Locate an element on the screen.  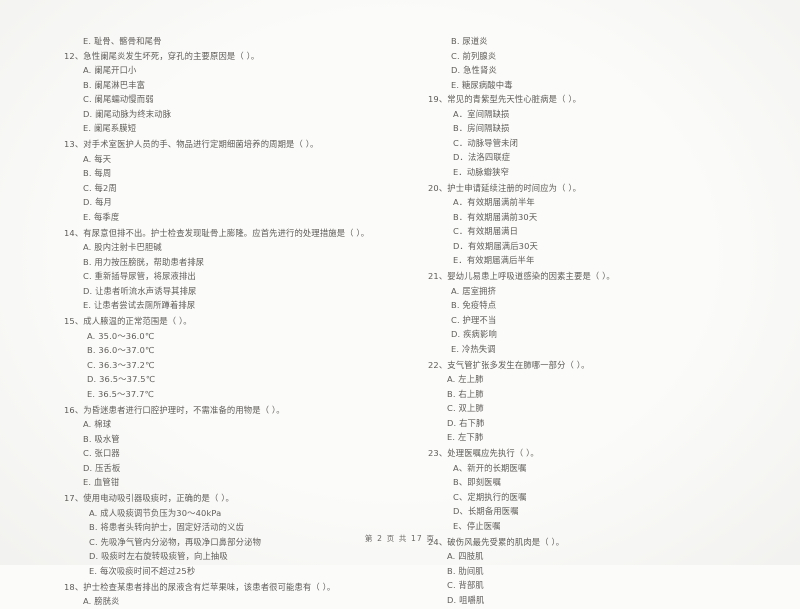
option-c: C. 双上肺 is located at coordinates (607, 408).